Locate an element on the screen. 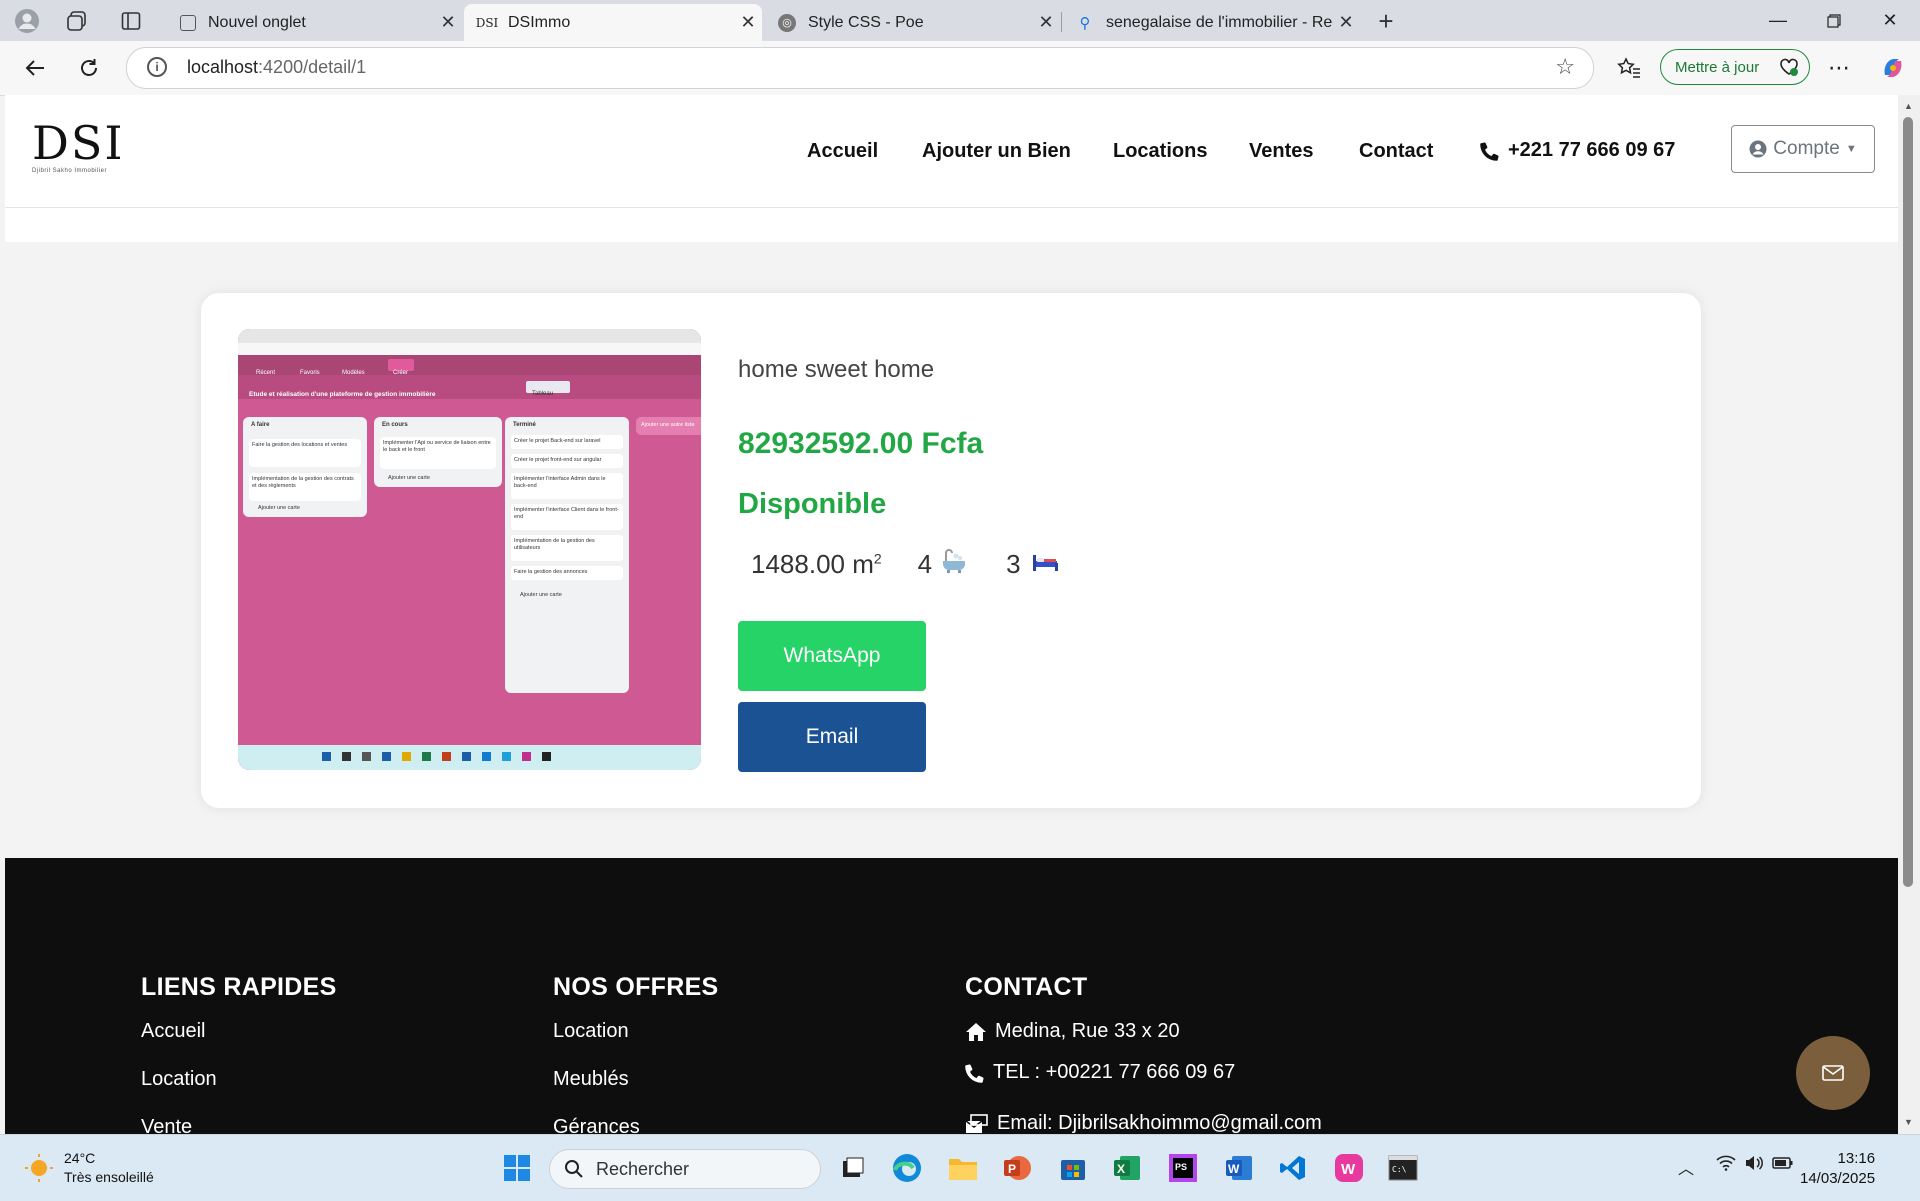 This screenshot has width=1920, height=1201. screenshot-menu-recent: Récent is located at coordinates (266, 373).